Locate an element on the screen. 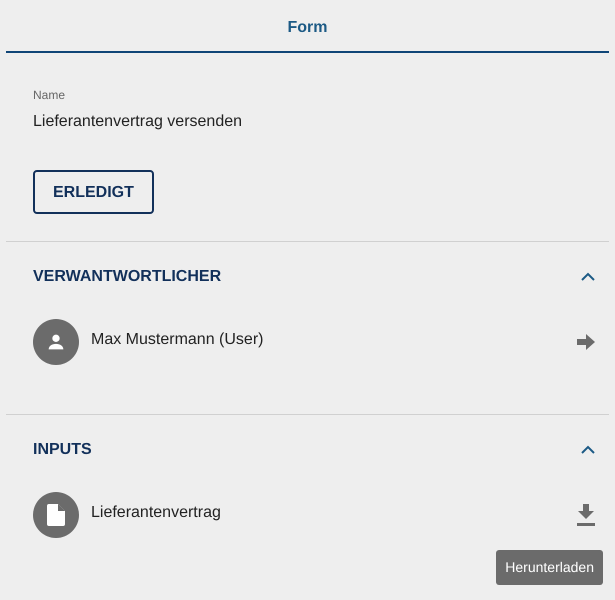  item-label: Lieferantenvertrag is located at coordinates (156, 513).